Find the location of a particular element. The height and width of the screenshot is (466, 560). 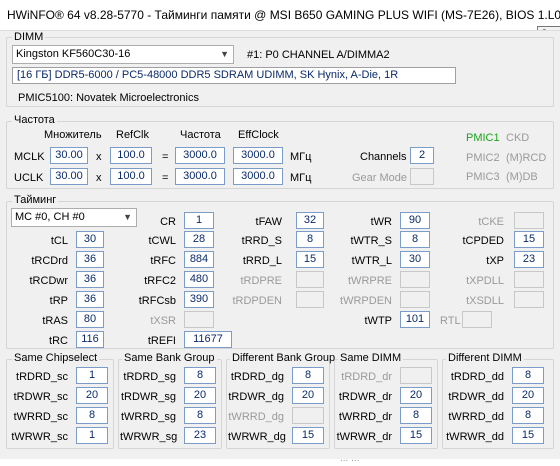

uclk-unit: МГц is located at coordinates (301, 178).